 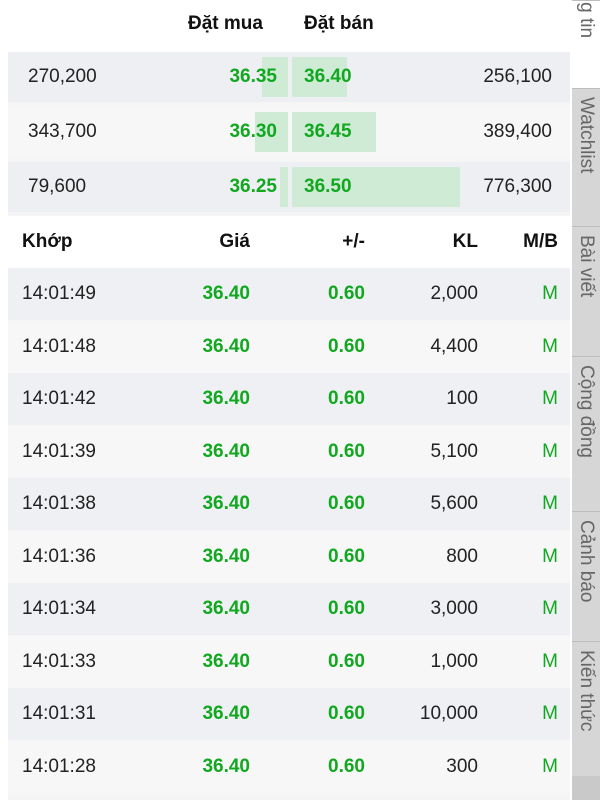 What do you see at coordinates (289, 451) in the screenshot?
I see `trade-row: 14:01:39 36.40 0.60 5,100 M` at bounding box center [289, 451].